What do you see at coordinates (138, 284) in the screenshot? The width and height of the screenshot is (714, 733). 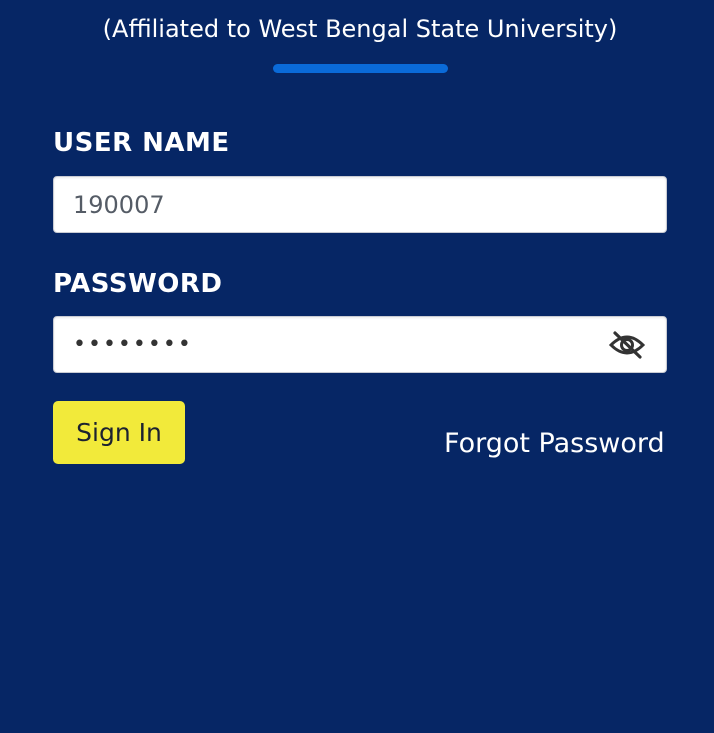 I see `password-label: PASSWORD` at bounding box center [138, 284].